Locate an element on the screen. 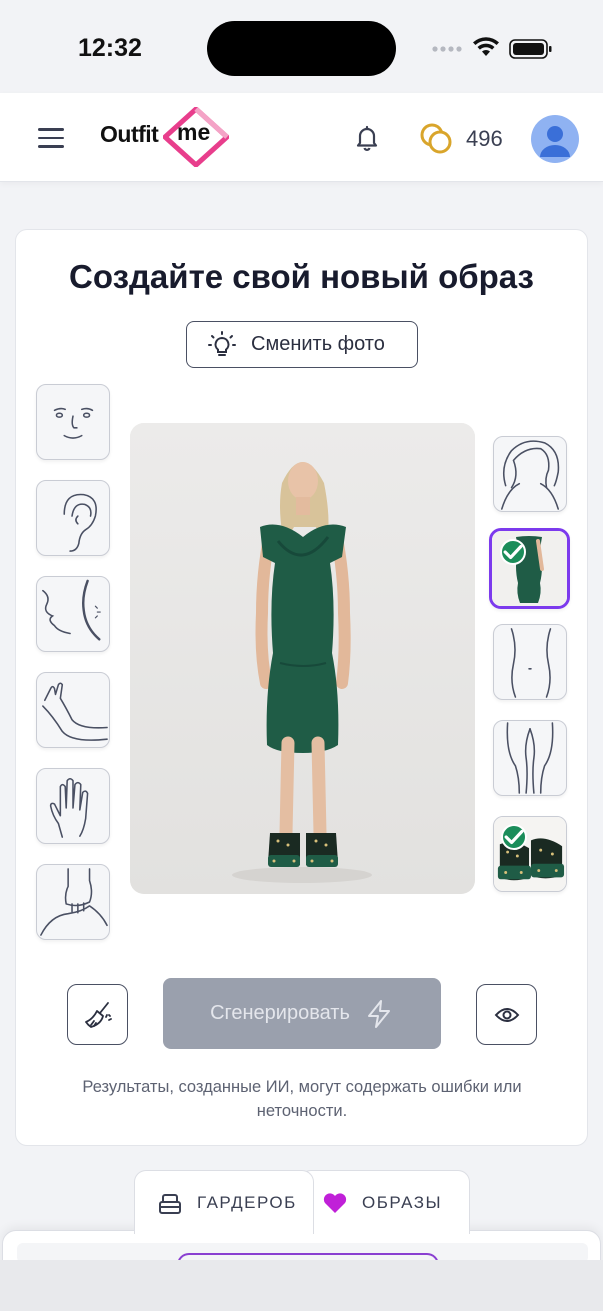 The height and width of the screenshot is (1311, 603). legs-icon is located at coordinates (530, 758).